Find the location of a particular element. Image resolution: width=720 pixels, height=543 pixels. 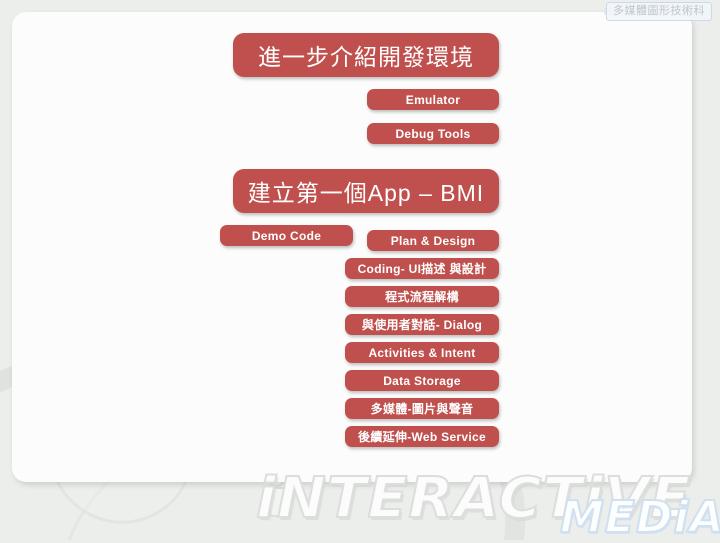

bar-coding-ui-design: Coding- UI描述 與設計 is located at coordinates (422, 268).